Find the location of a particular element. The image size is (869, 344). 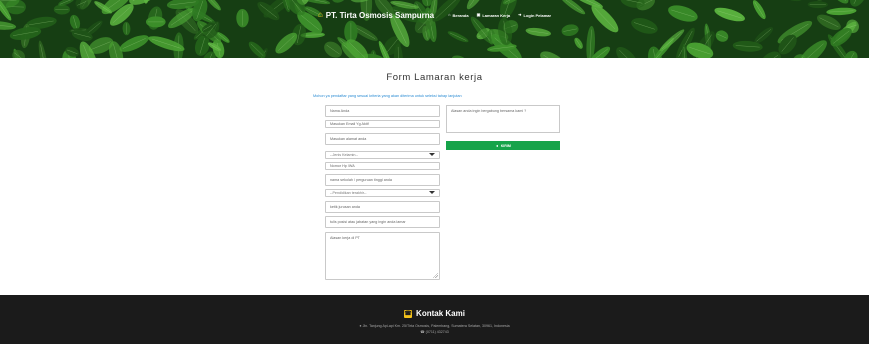

placeholder-text: Nomor Hp /WA is located at coordinates (342, 166).